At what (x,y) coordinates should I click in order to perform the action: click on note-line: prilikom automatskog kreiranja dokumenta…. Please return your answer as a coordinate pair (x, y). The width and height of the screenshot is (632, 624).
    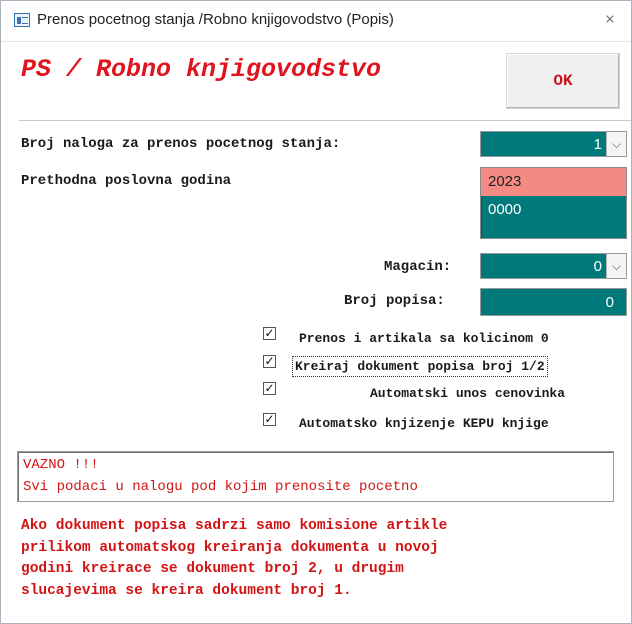
    Looking at the image, I should click on (230, 547).